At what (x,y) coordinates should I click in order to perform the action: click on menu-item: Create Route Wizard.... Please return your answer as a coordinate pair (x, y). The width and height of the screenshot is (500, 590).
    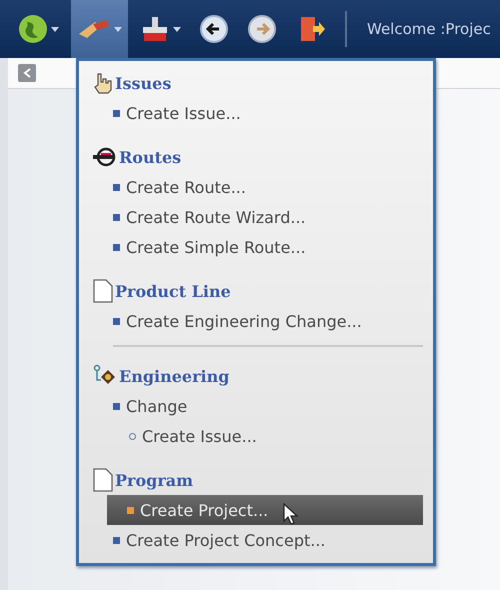
    Looking at the image, I should click on (258, 217).